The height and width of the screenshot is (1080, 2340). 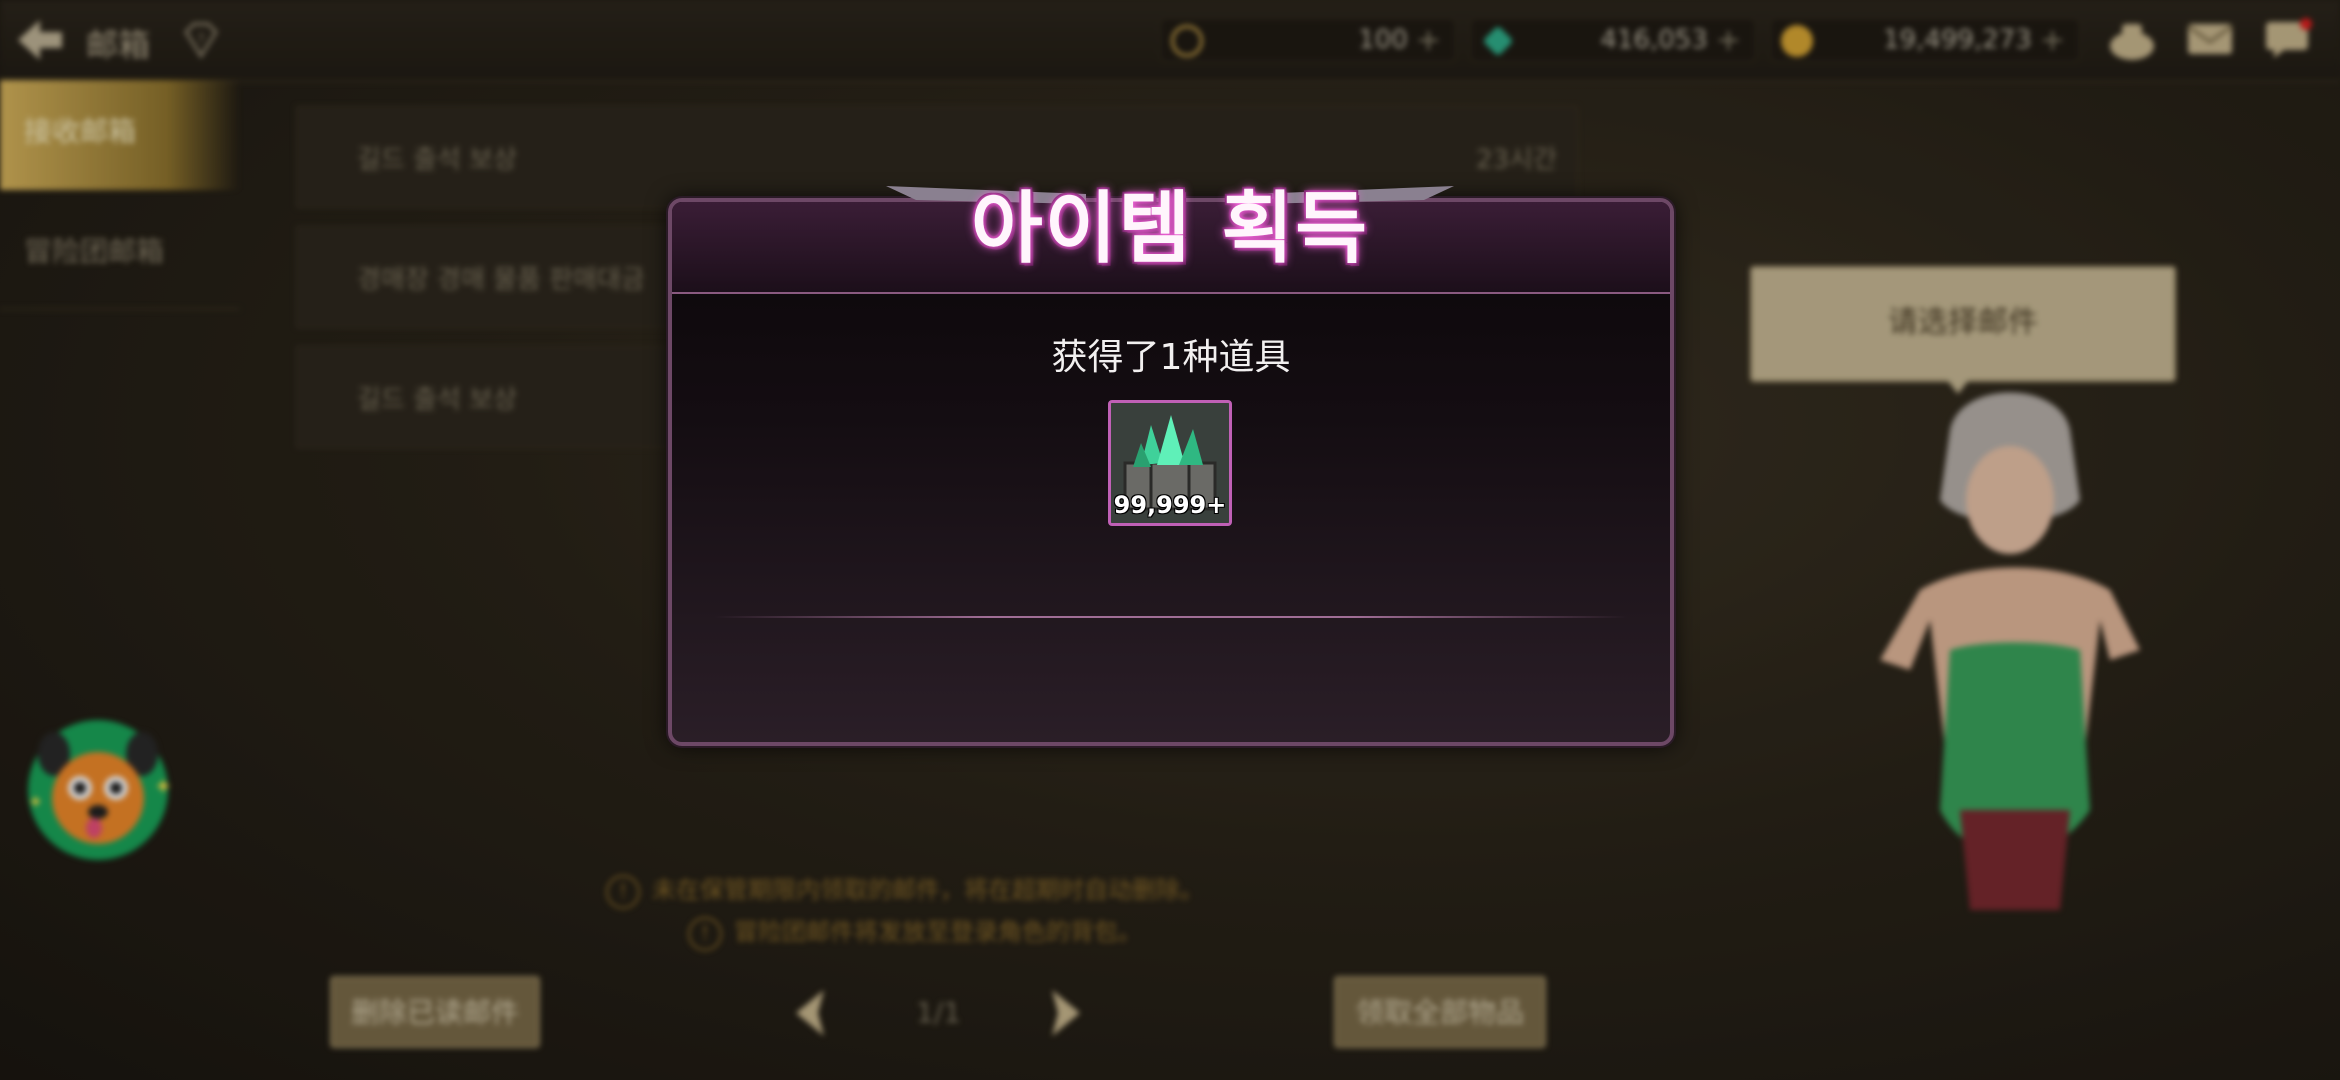 I want to click on dialog-divider, so click(x=1171, y=617).